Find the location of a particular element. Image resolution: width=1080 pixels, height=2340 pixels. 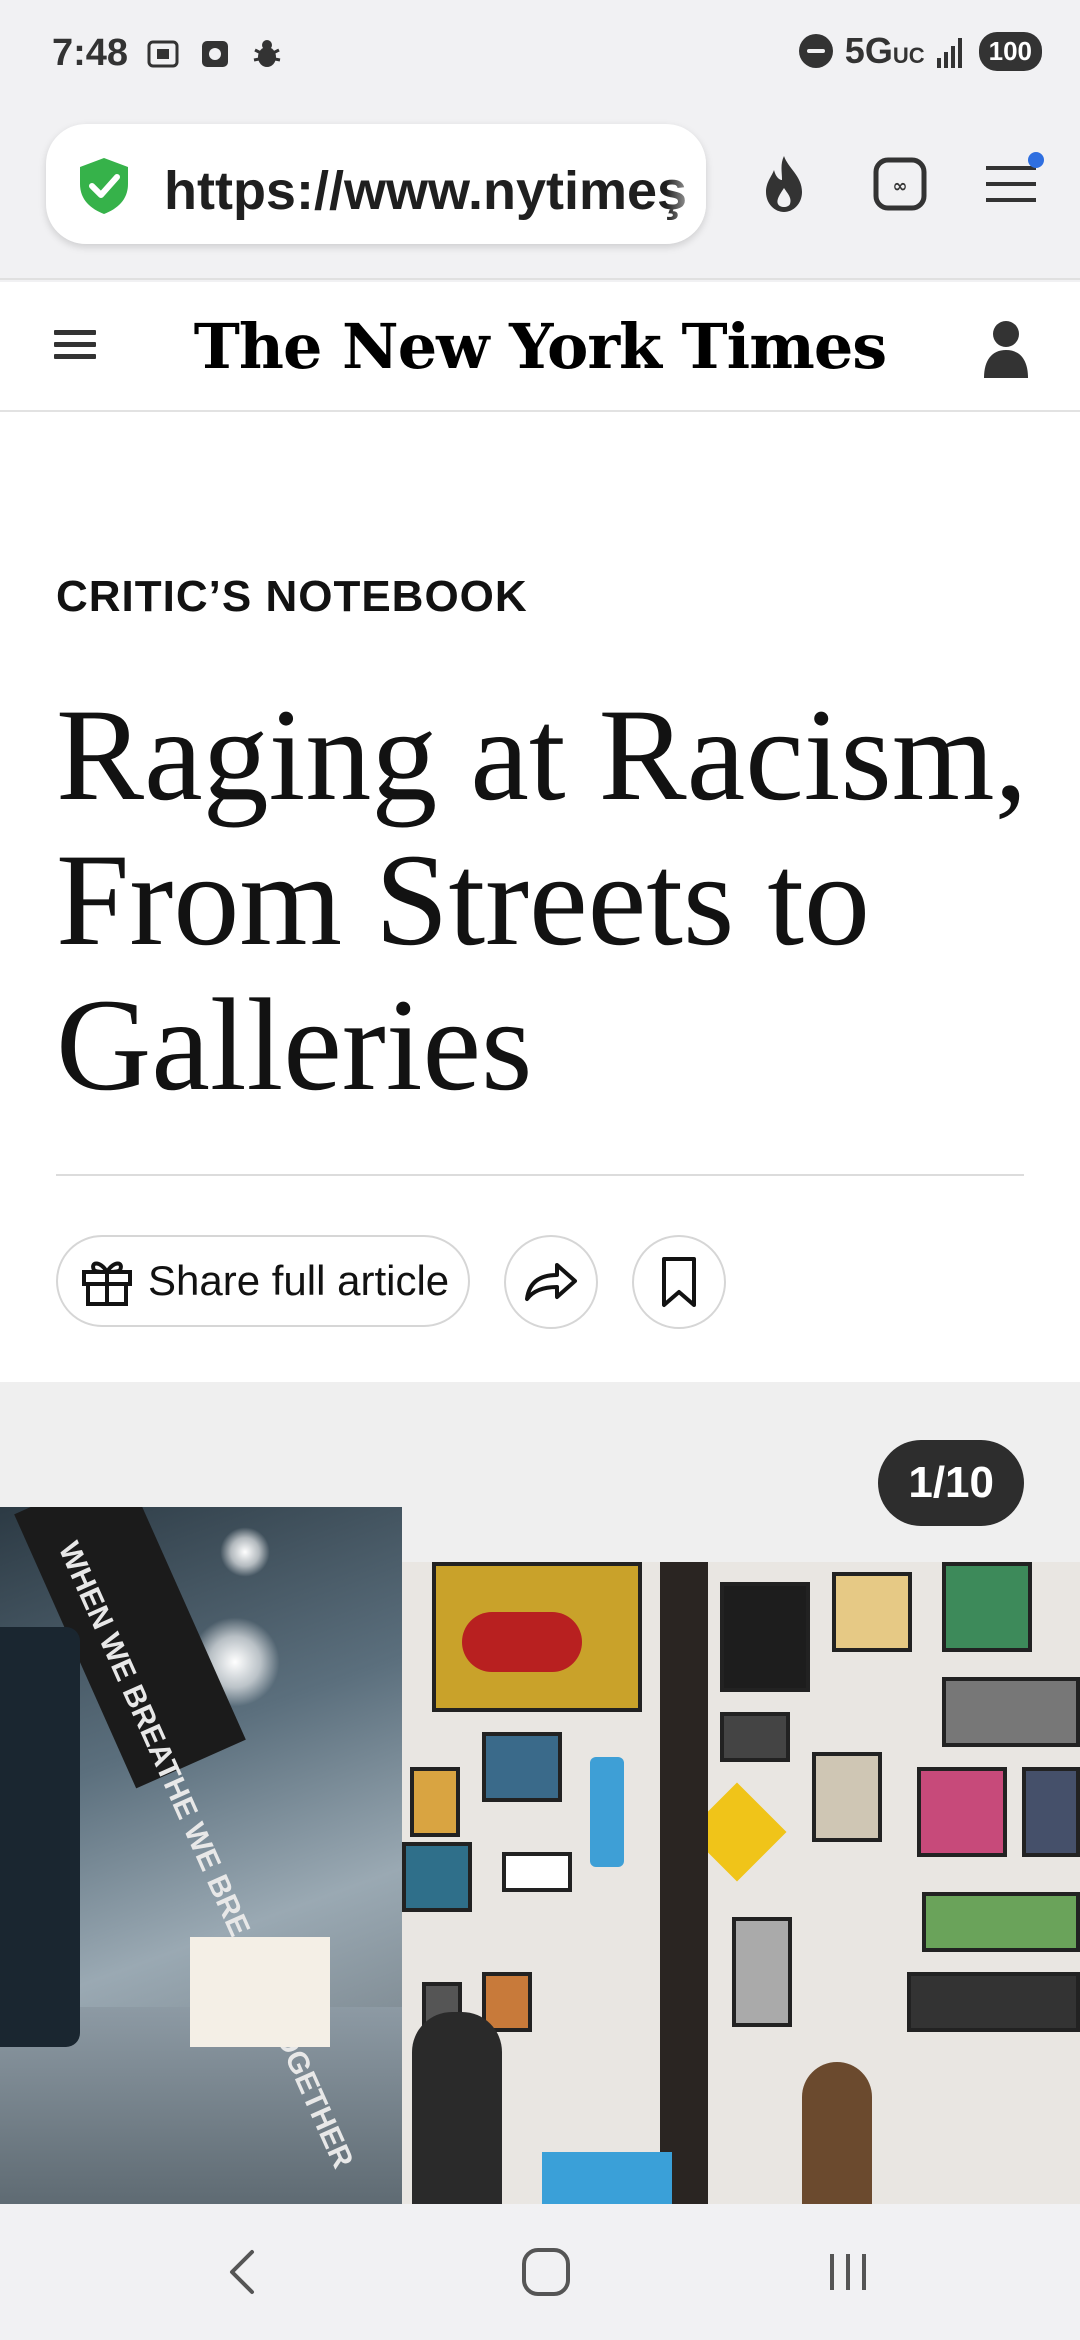

account-icon is located at coordinates (1006, 348).